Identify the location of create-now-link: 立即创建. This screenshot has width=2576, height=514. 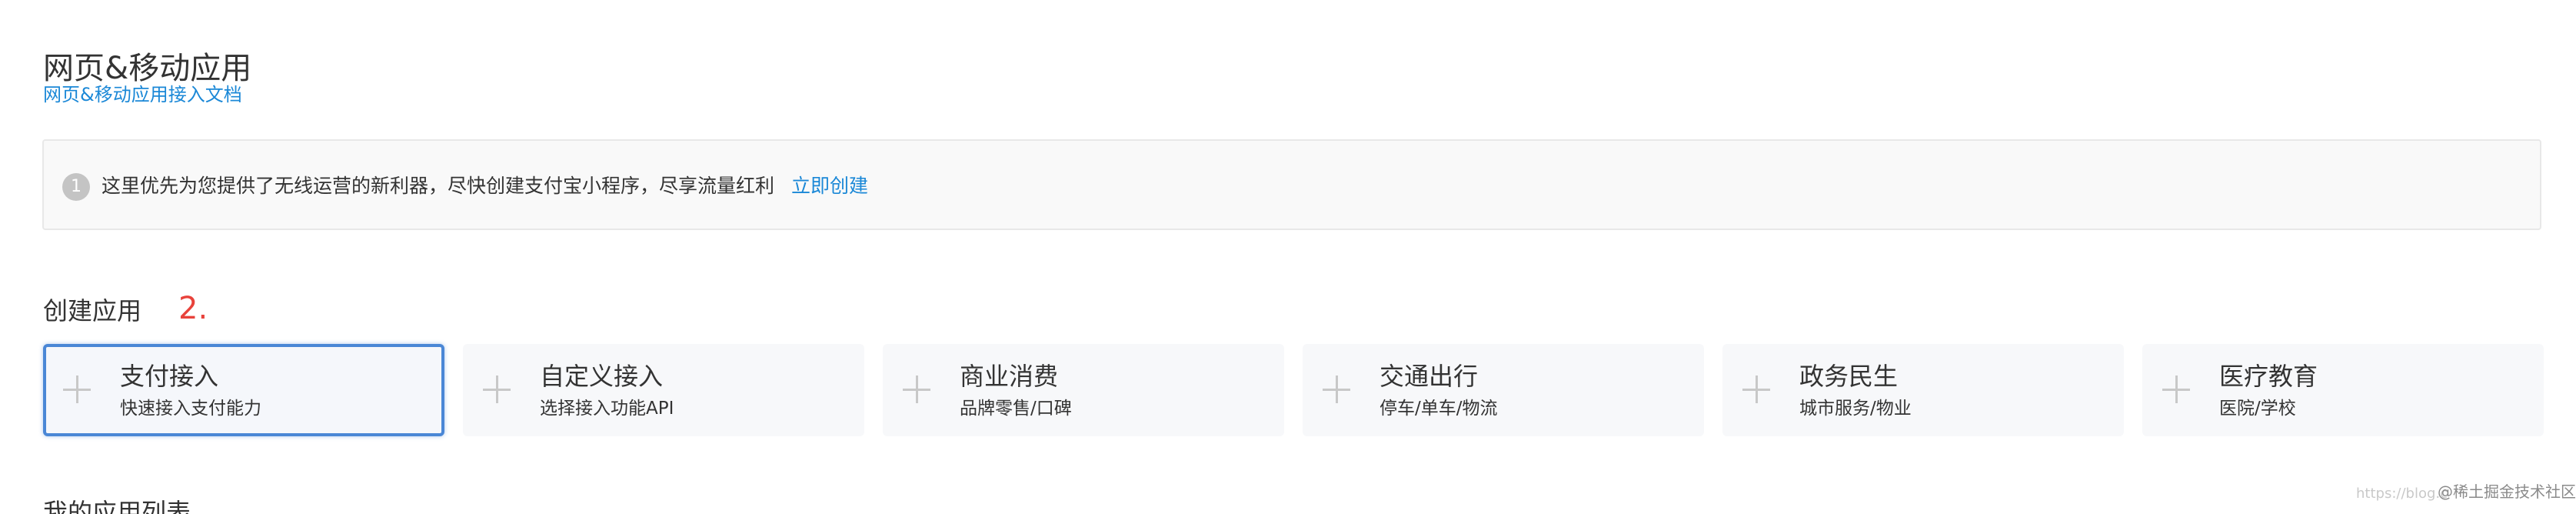
(829, 186).